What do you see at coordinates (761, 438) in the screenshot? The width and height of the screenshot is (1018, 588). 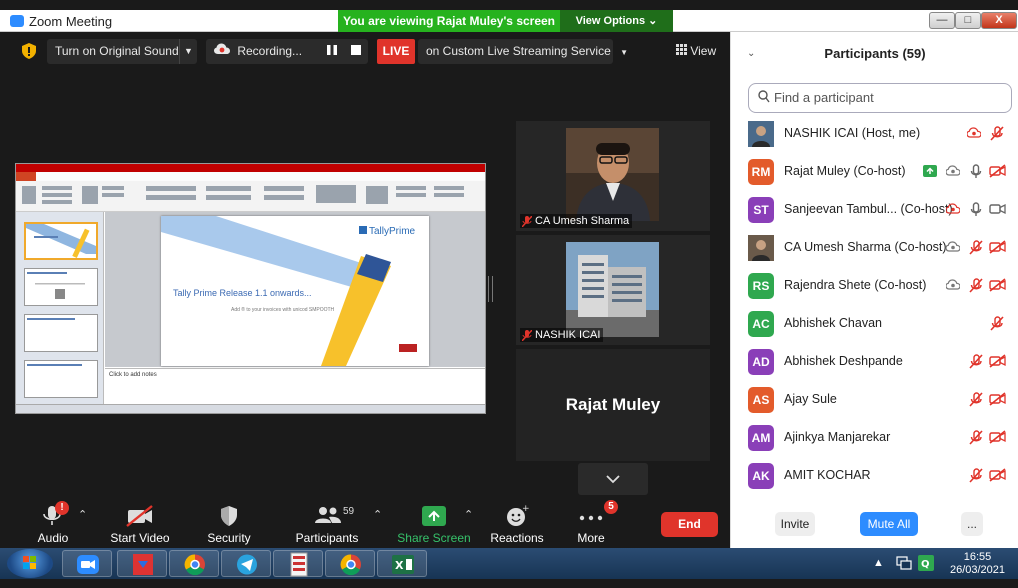 I see `participant-avatar: AM` at bounding box center [761, 438].